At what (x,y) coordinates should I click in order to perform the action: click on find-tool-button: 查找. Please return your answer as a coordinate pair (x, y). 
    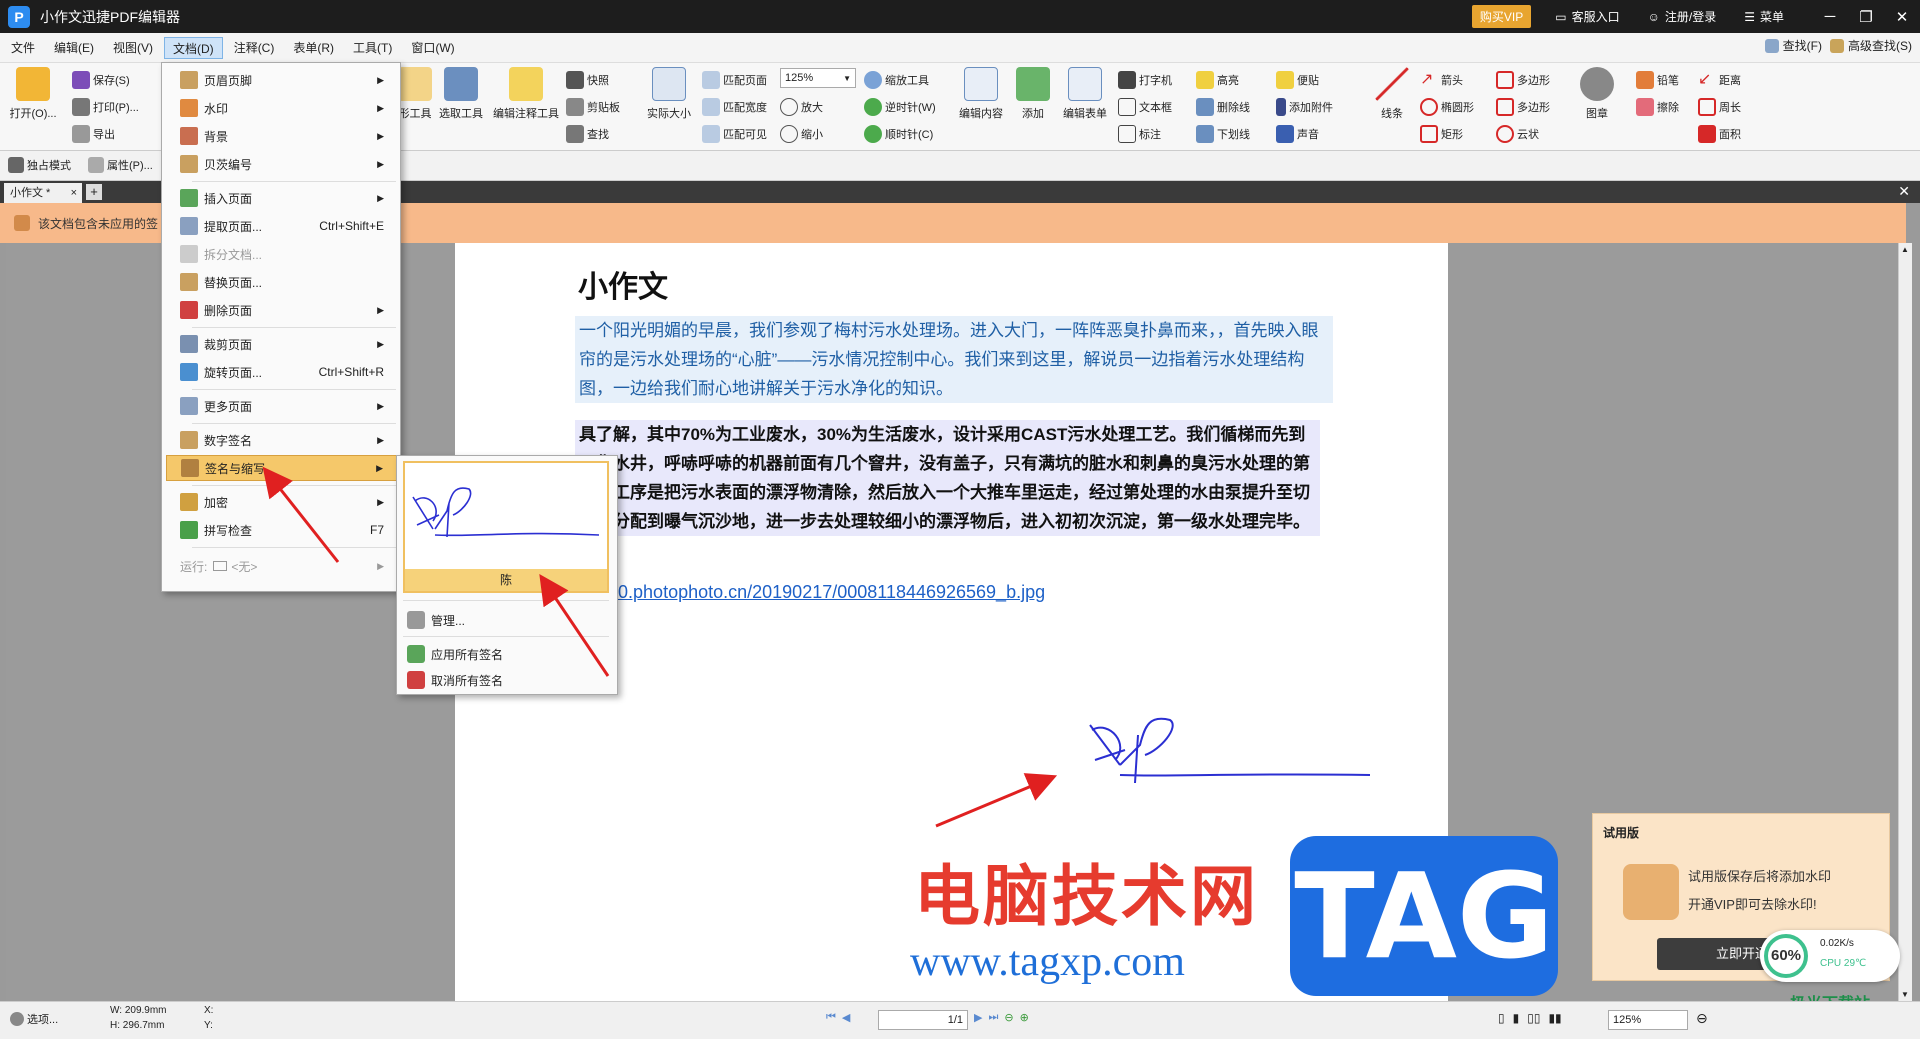
    Looking at the image, I should click on (587, 134).